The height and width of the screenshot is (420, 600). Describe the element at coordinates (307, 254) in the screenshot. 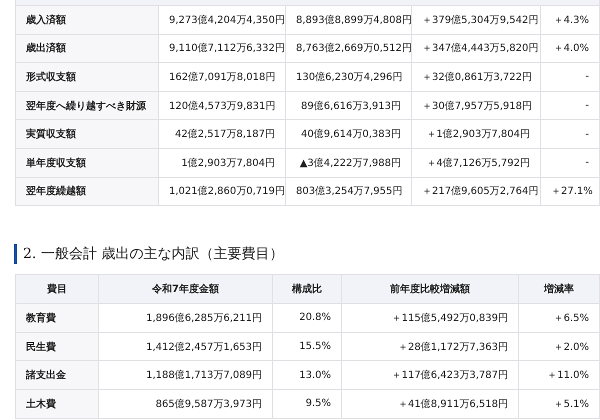

I see `section-heading: 2. 一般会計 歳出の主な内訳（主要費目）` at that location.